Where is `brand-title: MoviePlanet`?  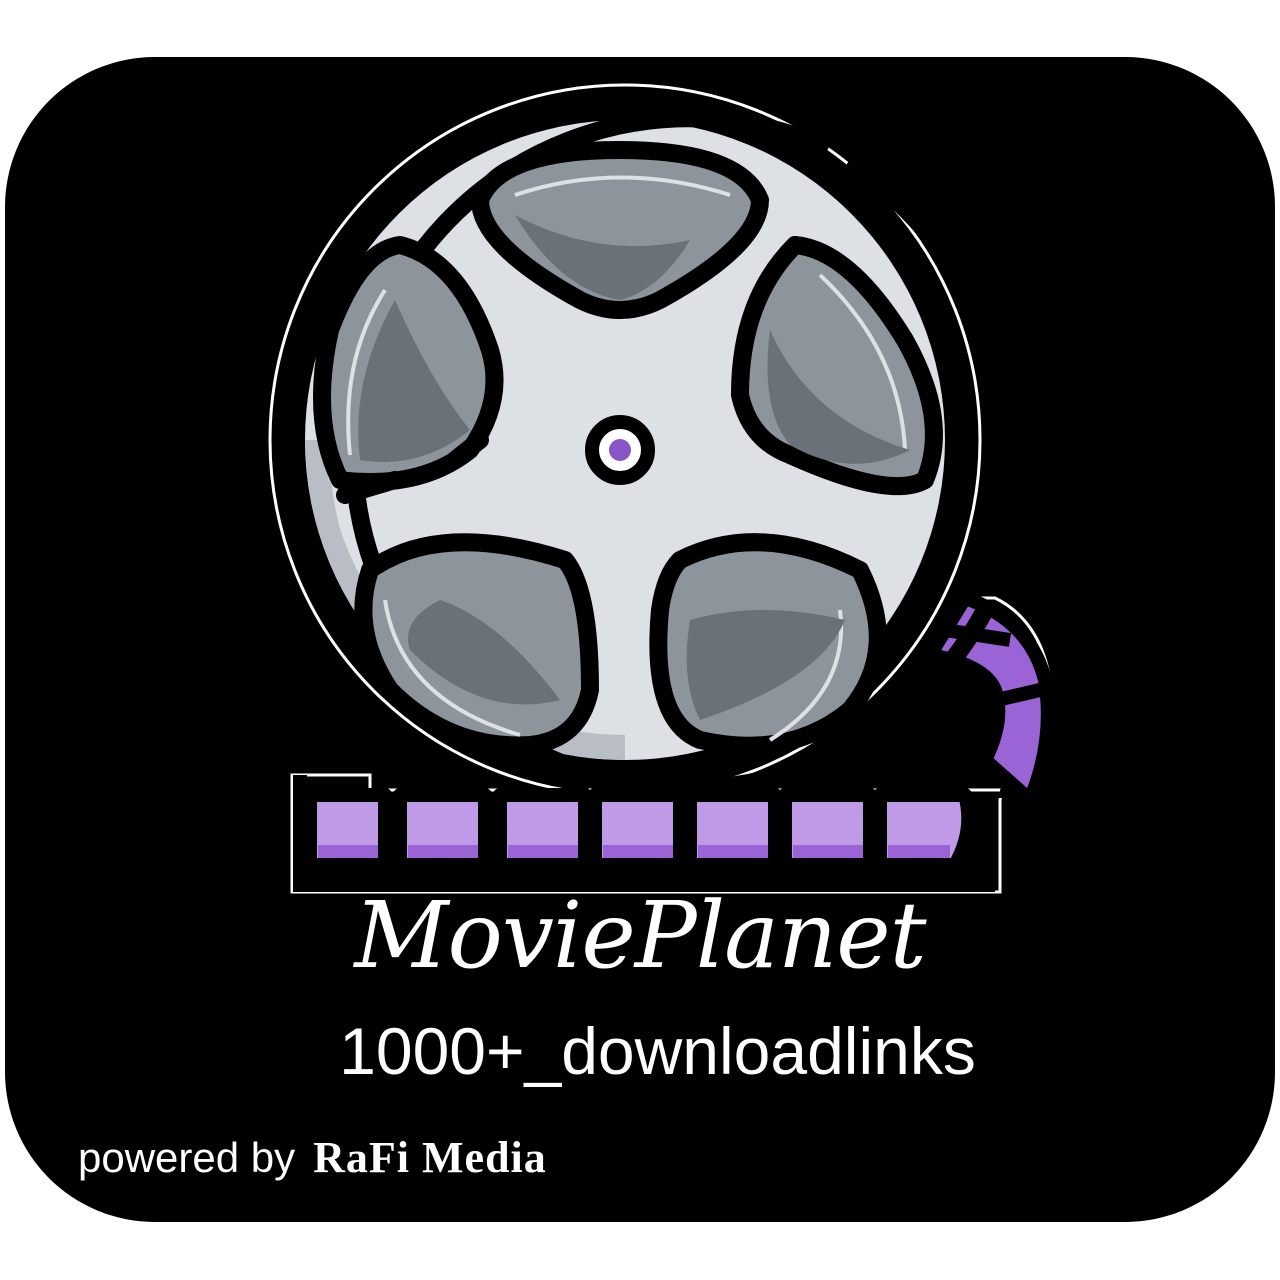
brand-title: MoviePlanet is located at coordinates (640, 935).